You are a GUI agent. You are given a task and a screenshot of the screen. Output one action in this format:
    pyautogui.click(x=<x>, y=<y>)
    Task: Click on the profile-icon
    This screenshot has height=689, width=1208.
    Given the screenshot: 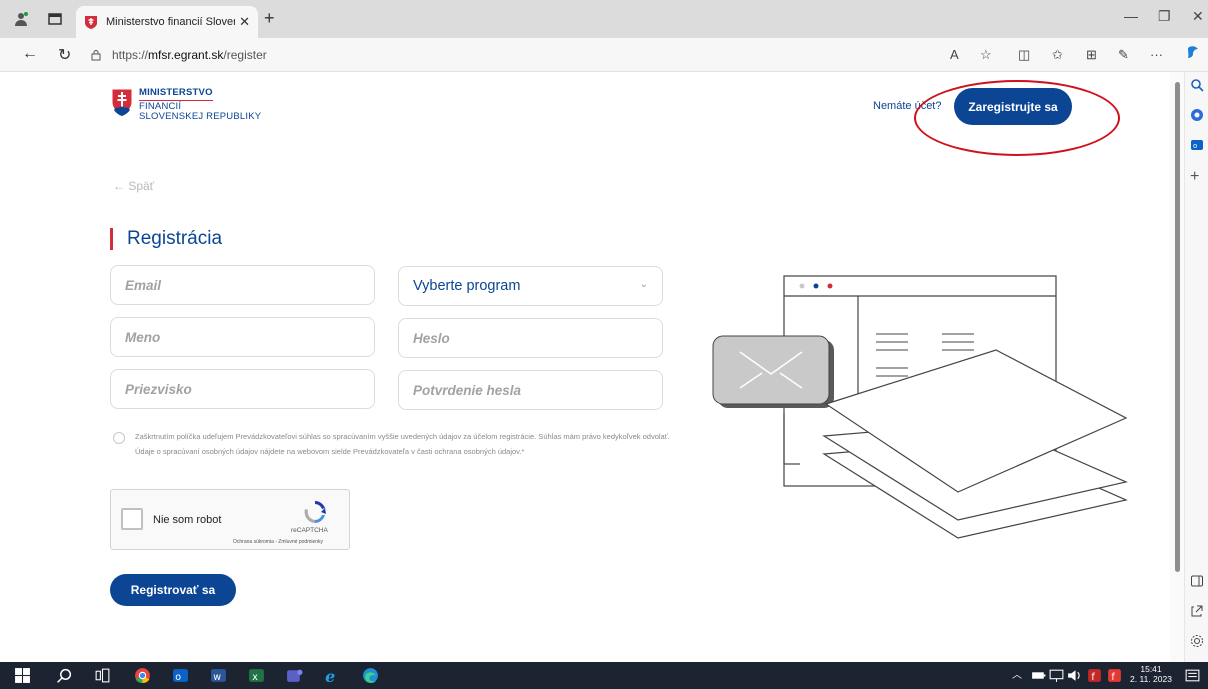 What is the action you would take?
    pyautogui.click(x=21, y=19)
    